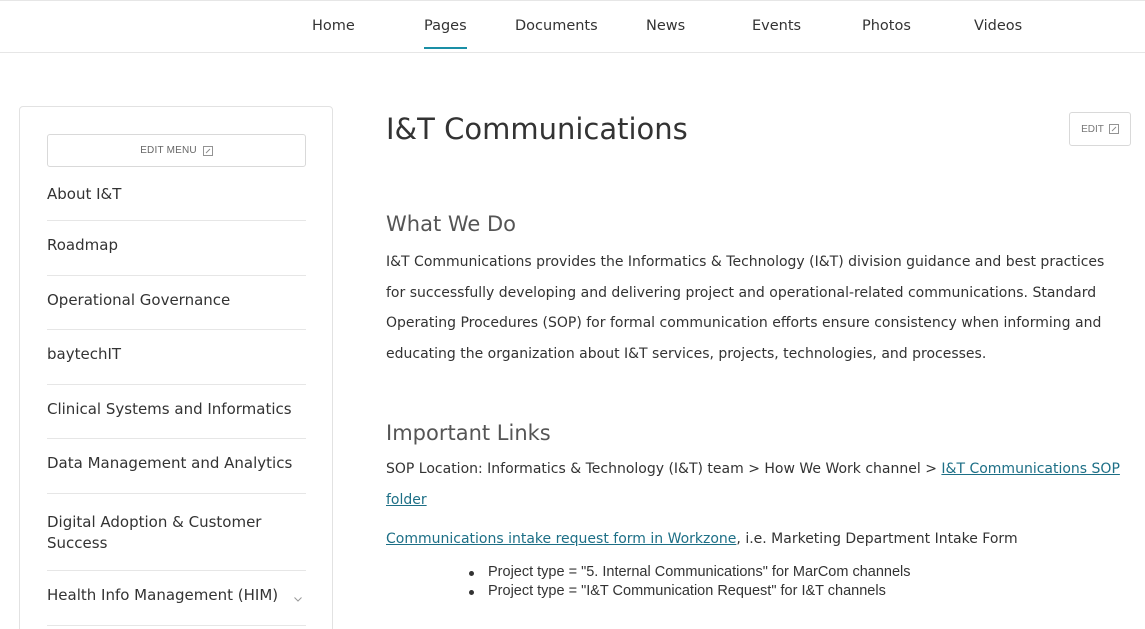 The height and width of the screenshot is (629, 1145). I want to click on nav-photos: Photos, so click(886, 26).